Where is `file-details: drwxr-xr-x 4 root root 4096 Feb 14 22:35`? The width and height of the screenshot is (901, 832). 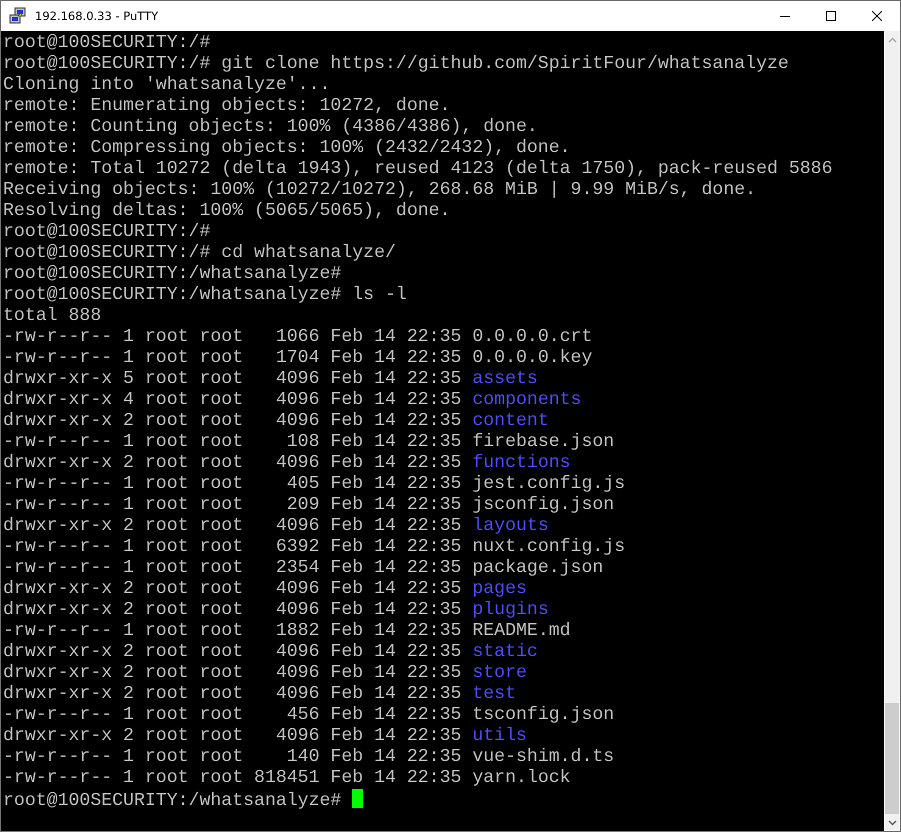 file-details: drwxr-xr-x 4 root root 4096 Feb 14 22:35 is located at coordinates (232, 400).